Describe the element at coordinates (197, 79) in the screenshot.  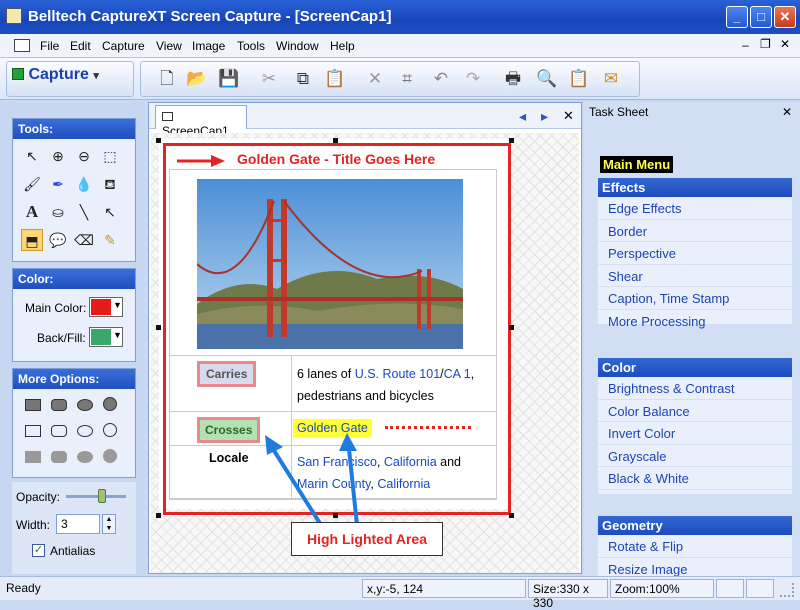
I see `open-folder-icon: 📂` at that location.